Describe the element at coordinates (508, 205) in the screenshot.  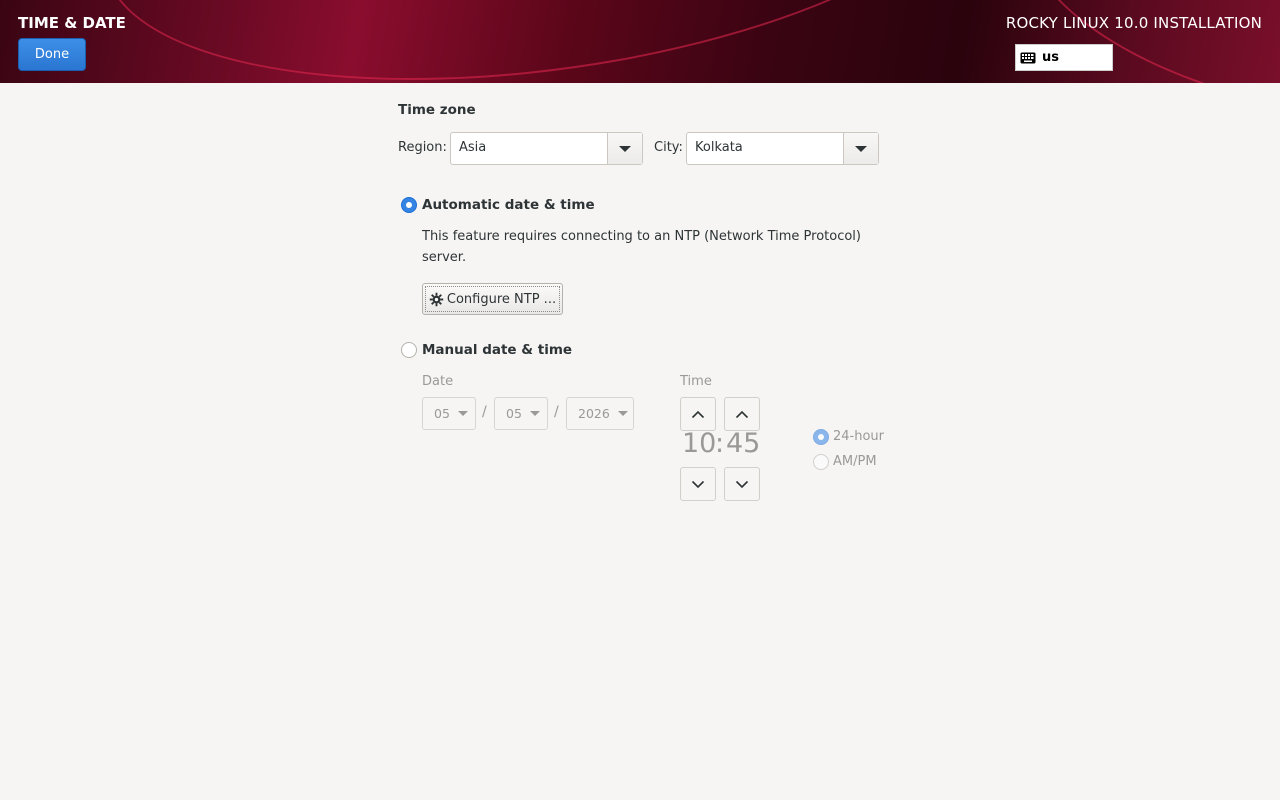
I see `automatic-label: Automatic date & time` at that location.